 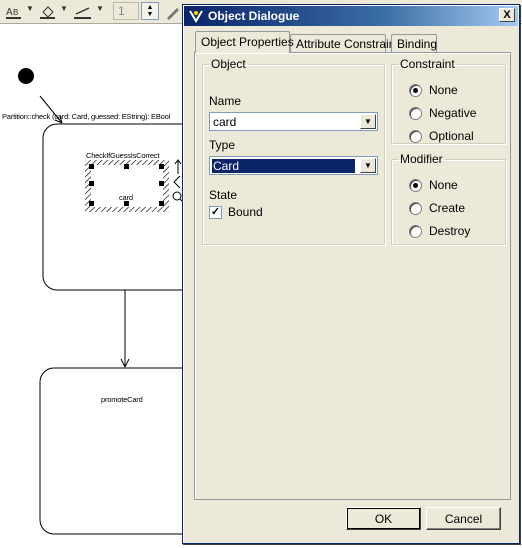 I want to click on cancel-button: Cancel, so click(x=463, y=518).